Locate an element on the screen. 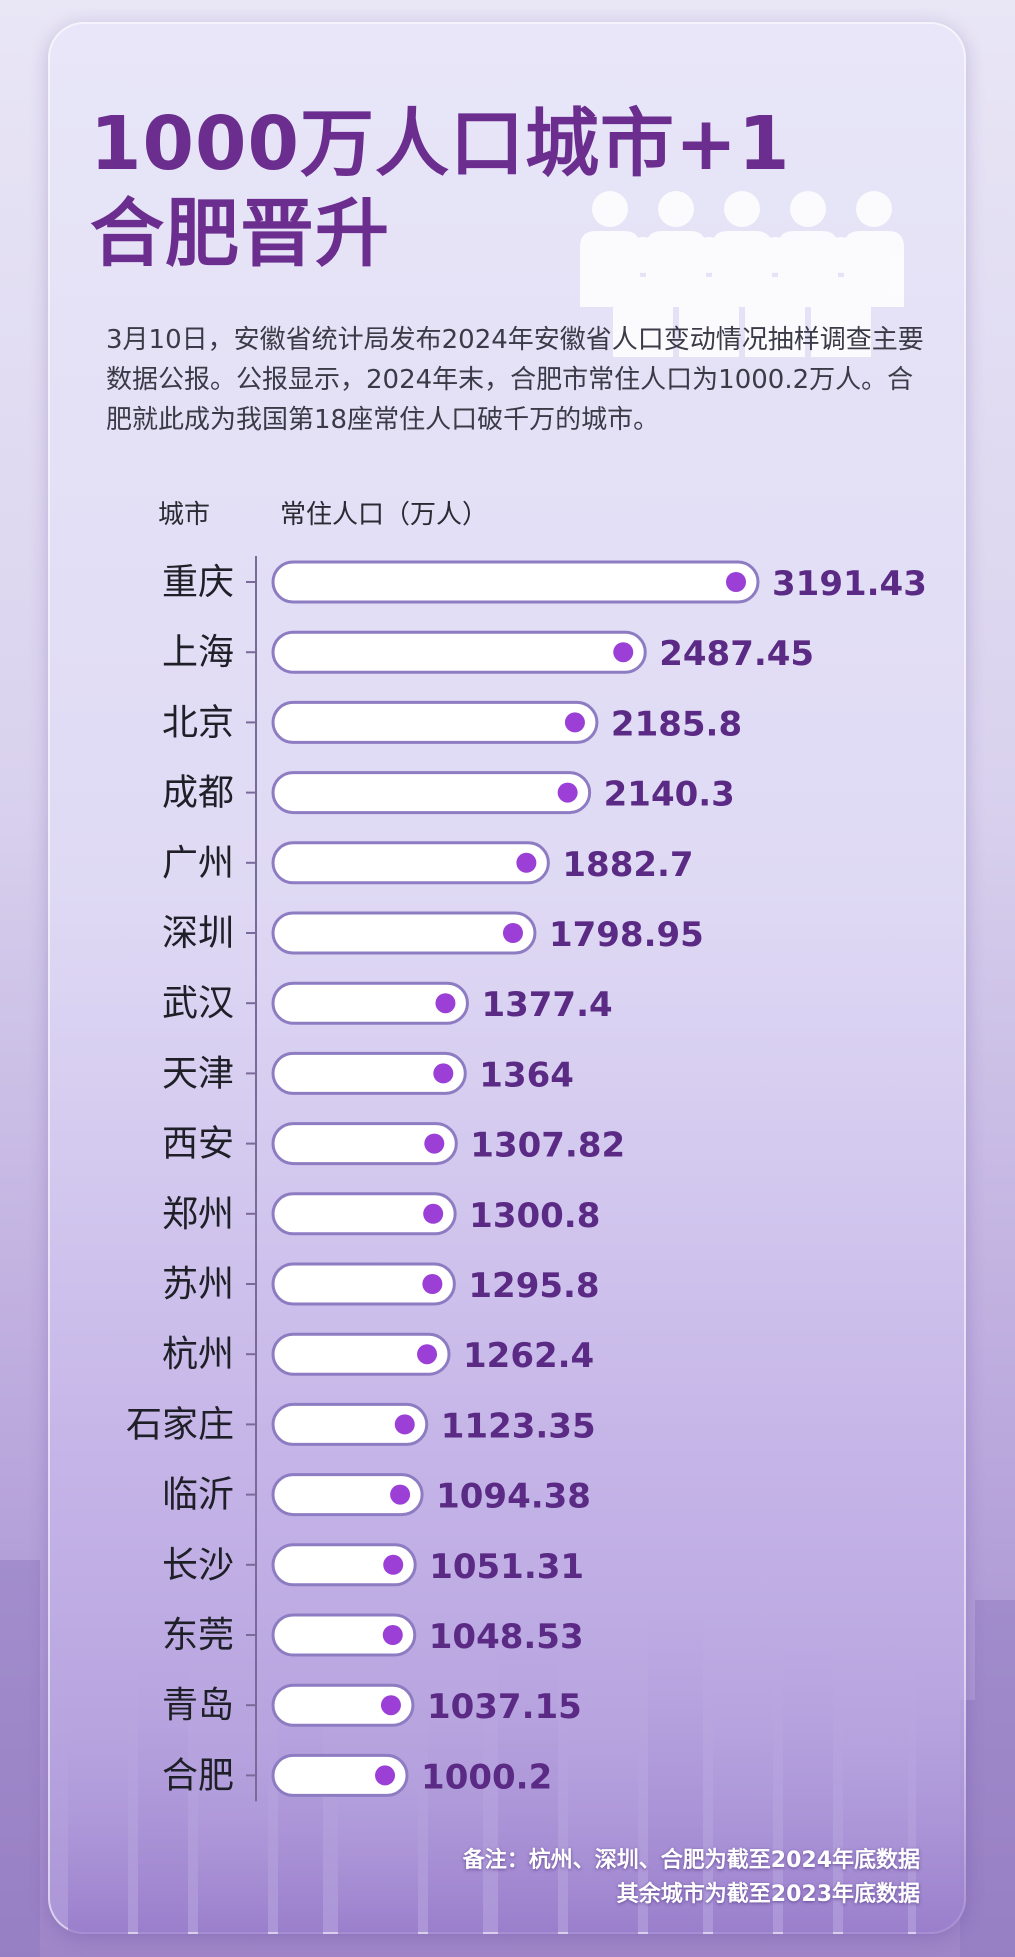 This screenshot has width=1015, height=1957. category-label: 成都 is located at coordinates (198, 793).